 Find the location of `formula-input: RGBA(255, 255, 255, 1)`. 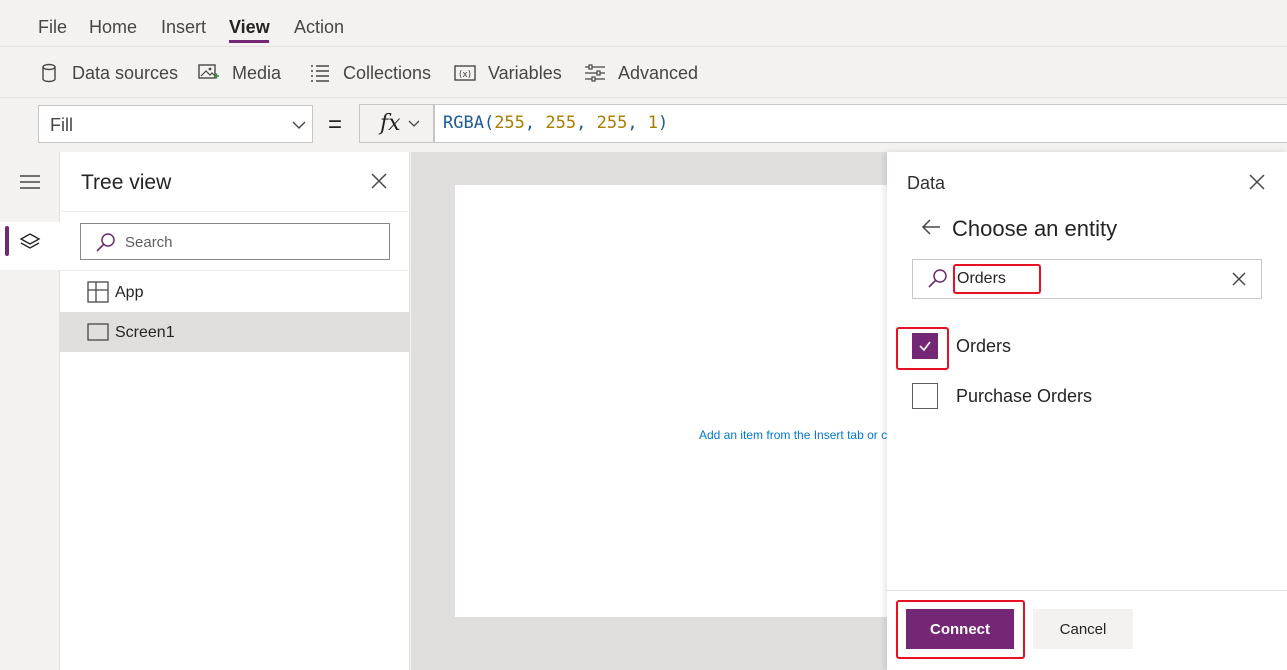

formula-input: RGBA(255, 255, 255, 1) is located at coordinates (860, 123).